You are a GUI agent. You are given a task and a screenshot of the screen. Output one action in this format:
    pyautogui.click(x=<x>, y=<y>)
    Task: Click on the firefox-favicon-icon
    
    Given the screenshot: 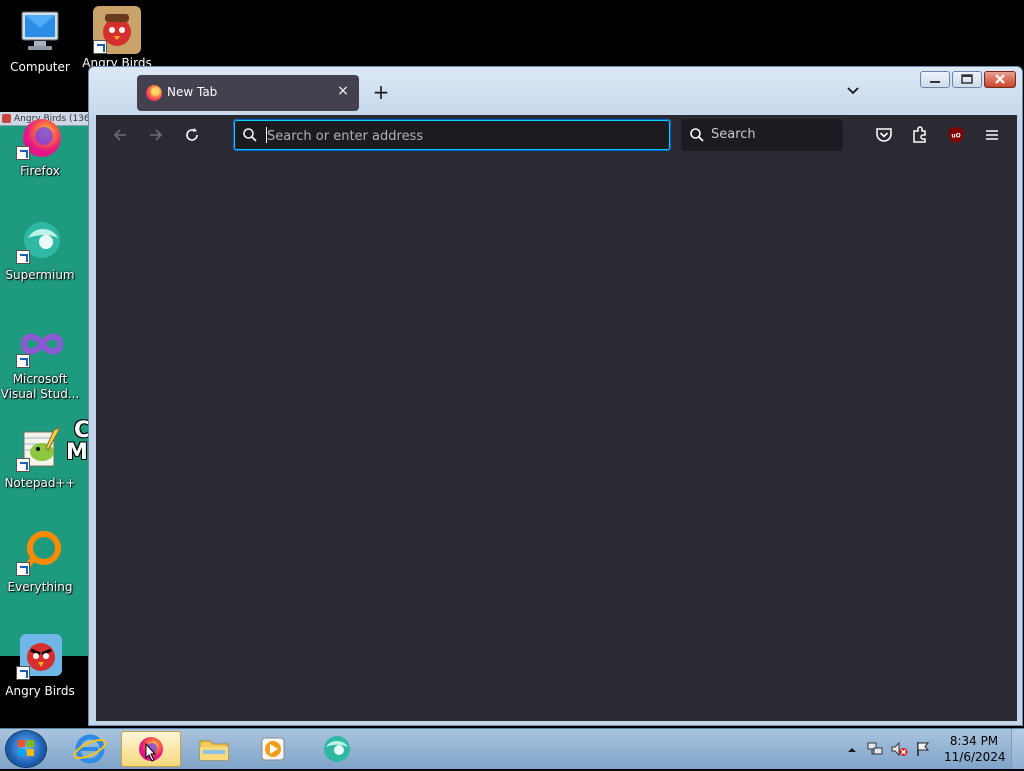 What is the action you would take?
    pyautogui.click(x=154, y=93)
    